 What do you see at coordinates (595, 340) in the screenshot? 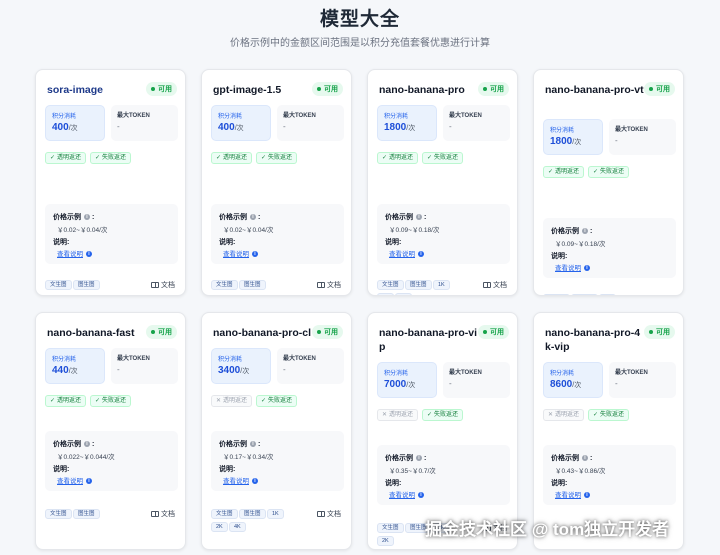
I see `model-name: nano-banana-pro-4k-vip` at bounding box center [595, 340].